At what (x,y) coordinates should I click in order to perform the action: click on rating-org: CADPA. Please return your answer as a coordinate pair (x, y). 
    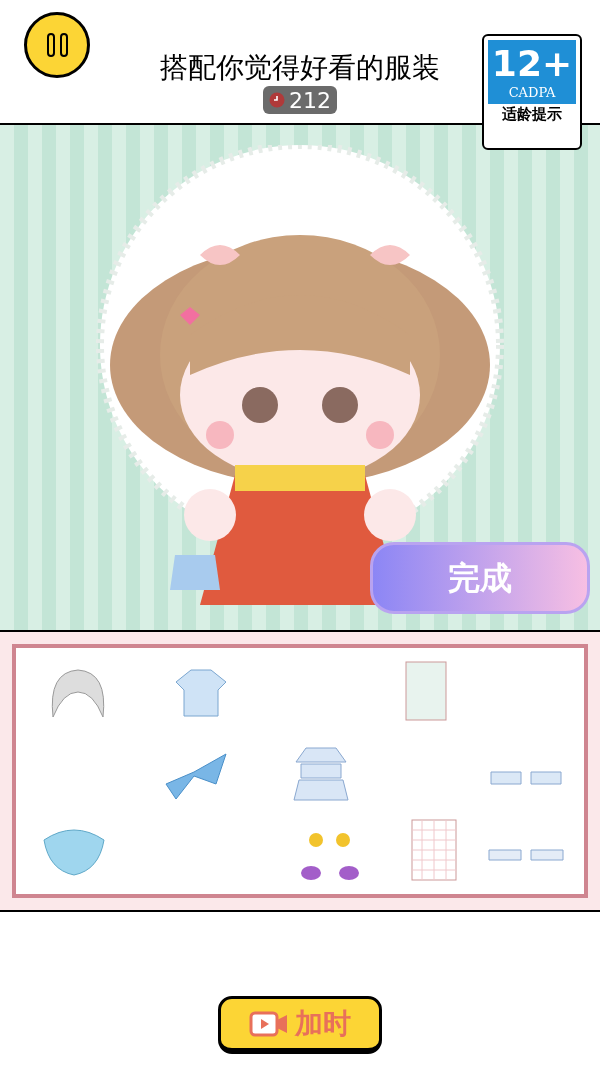
    Looking at the image, I should click on (532, 93).